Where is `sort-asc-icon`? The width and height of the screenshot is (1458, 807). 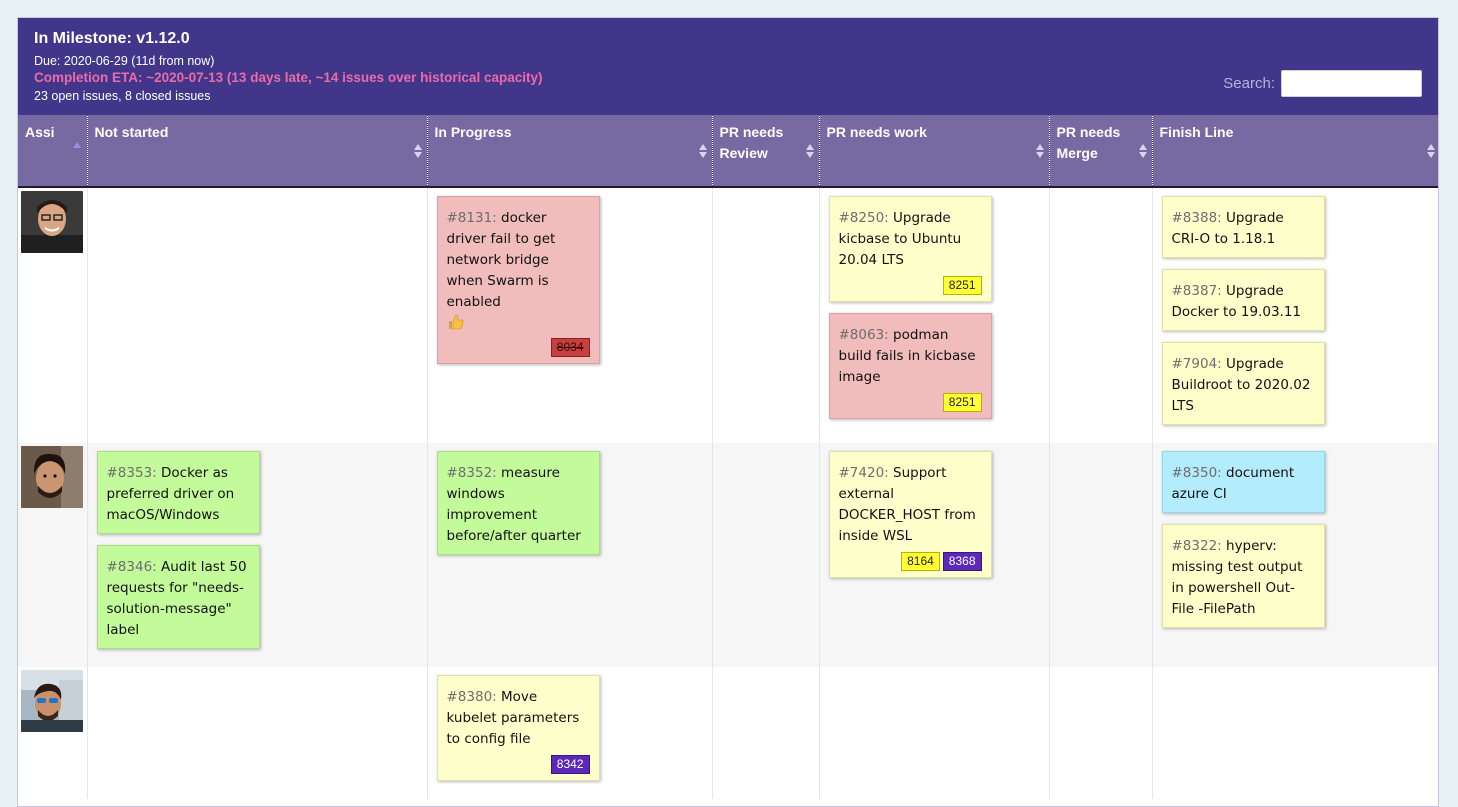
sort-asc-icon is located at coordinates (76, 145).